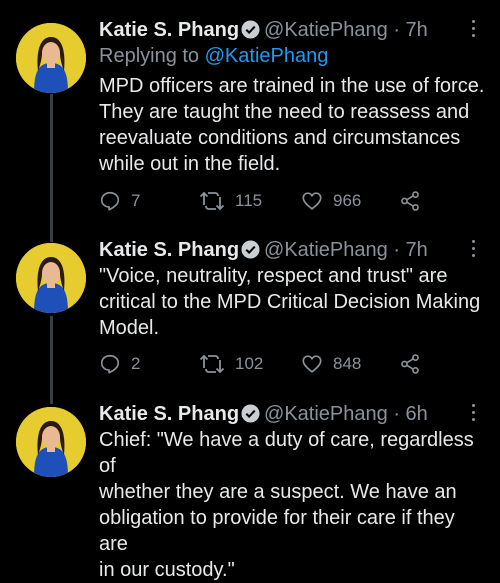 The image size is (500, 583). What do you see at coordinates (136, 200) in the screenshot?
I see `reply-count: 7` at bounding box center [136, 200].